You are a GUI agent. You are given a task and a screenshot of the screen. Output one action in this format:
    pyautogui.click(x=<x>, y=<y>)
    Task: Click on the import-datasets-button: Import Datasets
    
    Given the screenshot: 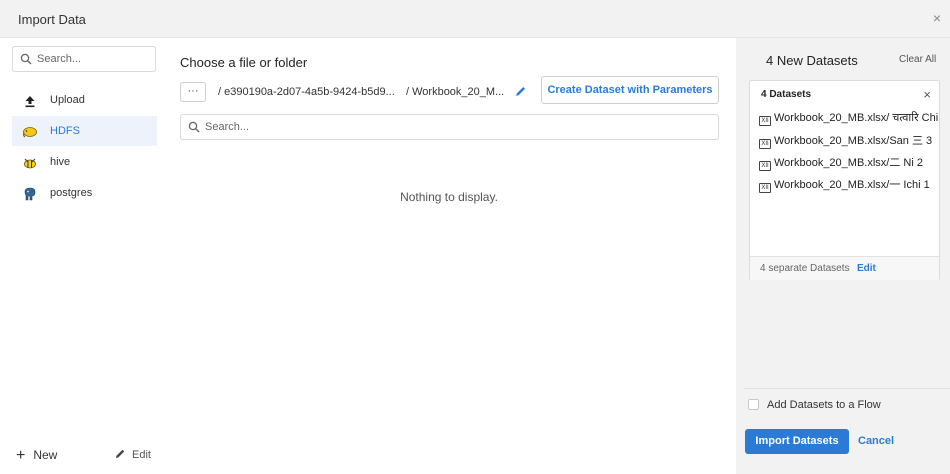 What is the action you would take?
    pyautogui.click(x=797, y=441)
    